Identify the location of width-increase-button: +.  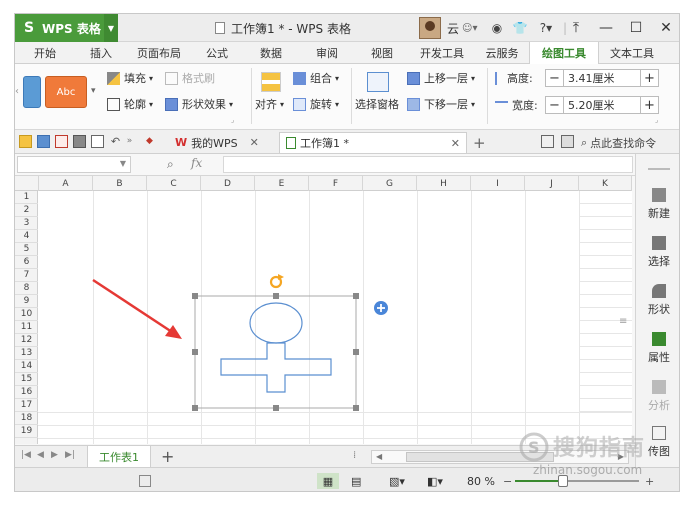
(649, 105).